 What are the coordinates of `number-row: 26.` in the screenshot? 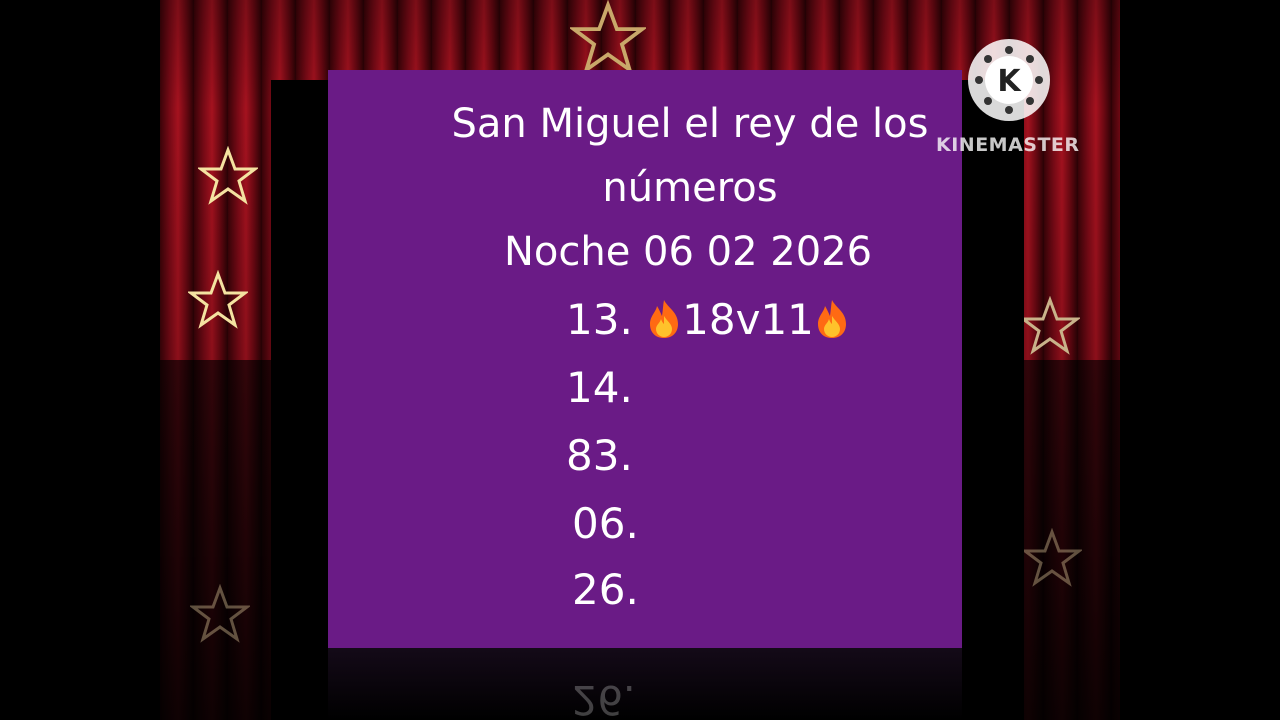 It's located at (605, 590).